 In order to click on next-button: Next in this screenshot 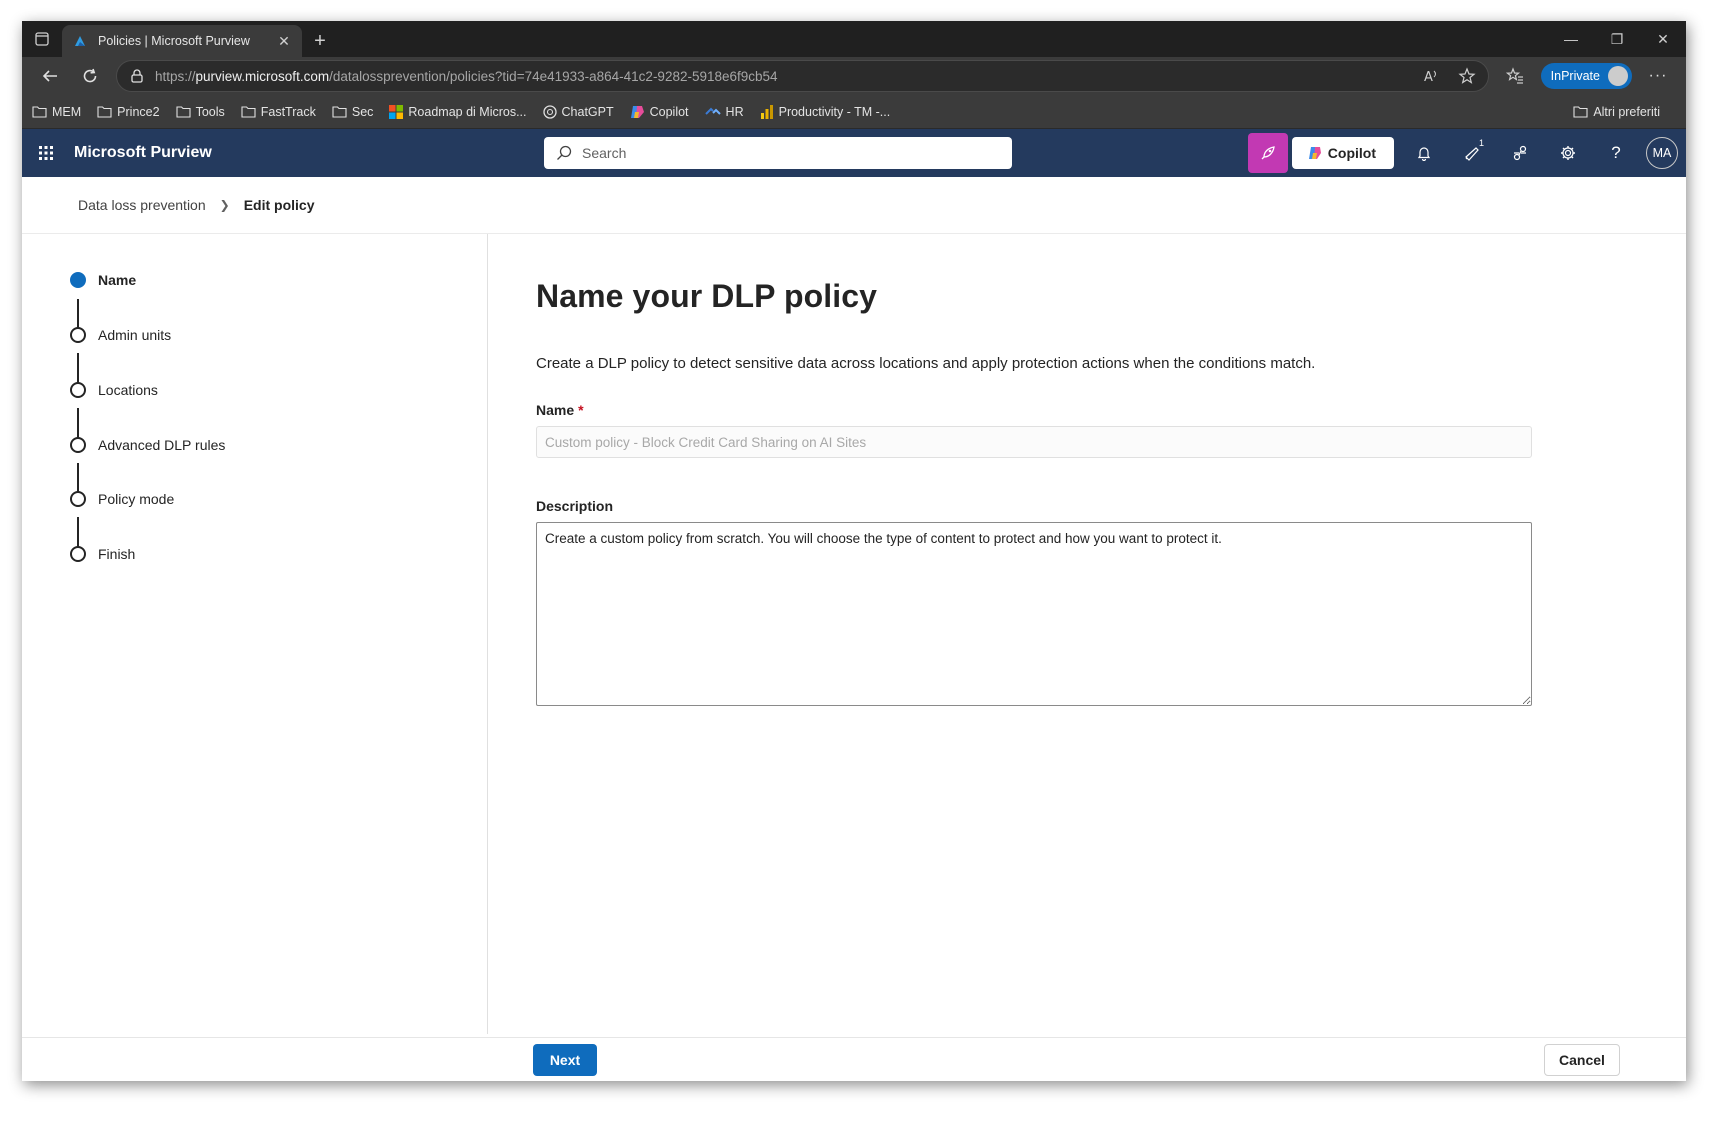, I will do `click(565, 1060)`.